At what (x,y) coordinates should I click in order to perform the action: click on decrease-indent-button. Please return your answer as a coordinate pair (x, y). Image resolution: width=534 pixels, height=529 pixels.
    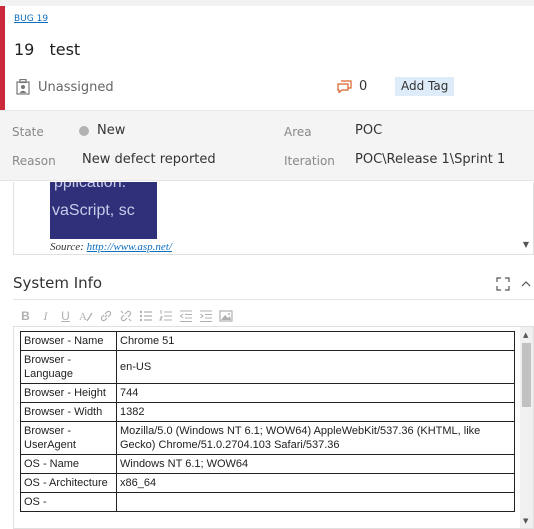
    Looking at the image, I should click on (185, 316).